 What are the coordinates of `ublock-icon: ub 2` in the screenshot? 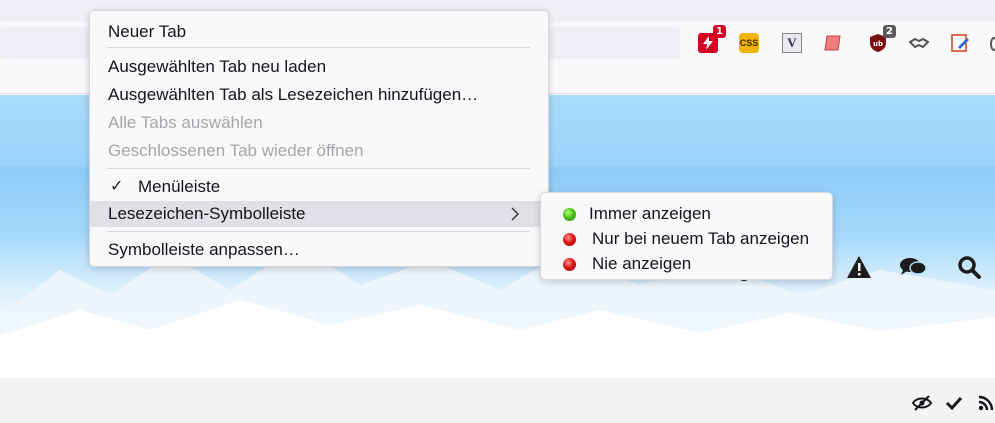 It's located at (882, 39).